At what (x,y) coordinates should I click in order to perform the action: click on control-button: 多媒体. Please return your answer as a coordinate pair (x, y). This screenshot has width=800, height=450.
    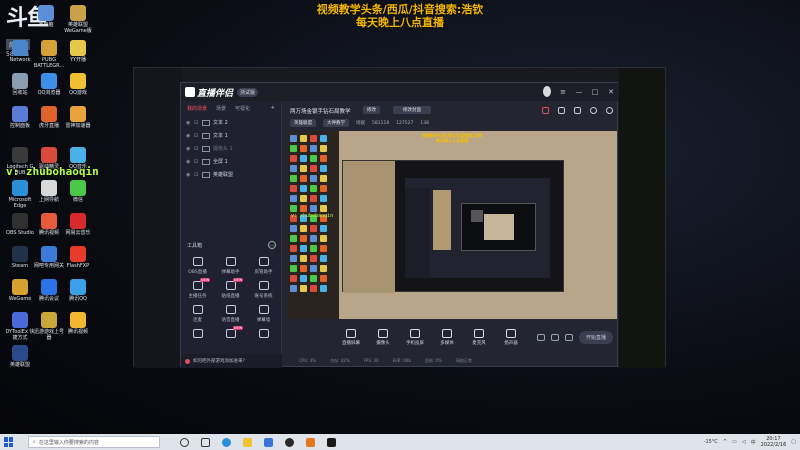
    Looking at the image, I should click on (447, 337).